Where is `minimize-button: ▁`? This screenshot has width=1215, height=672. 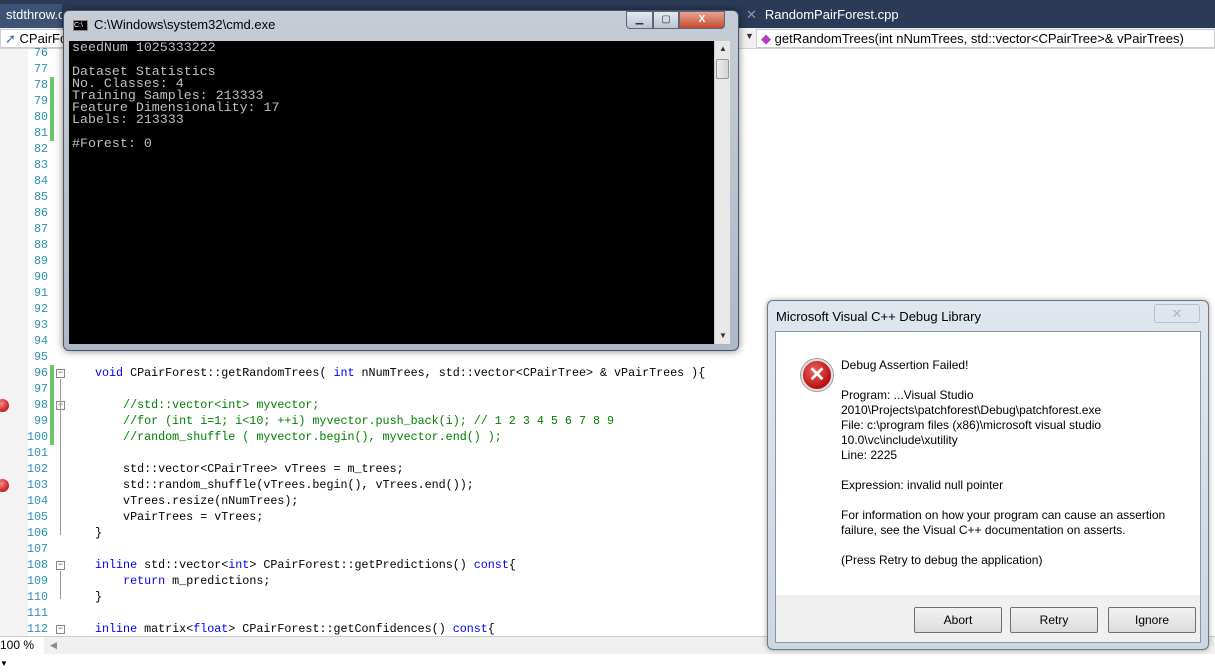 minimize-button: ▁ is located at coordinates (639, 20).